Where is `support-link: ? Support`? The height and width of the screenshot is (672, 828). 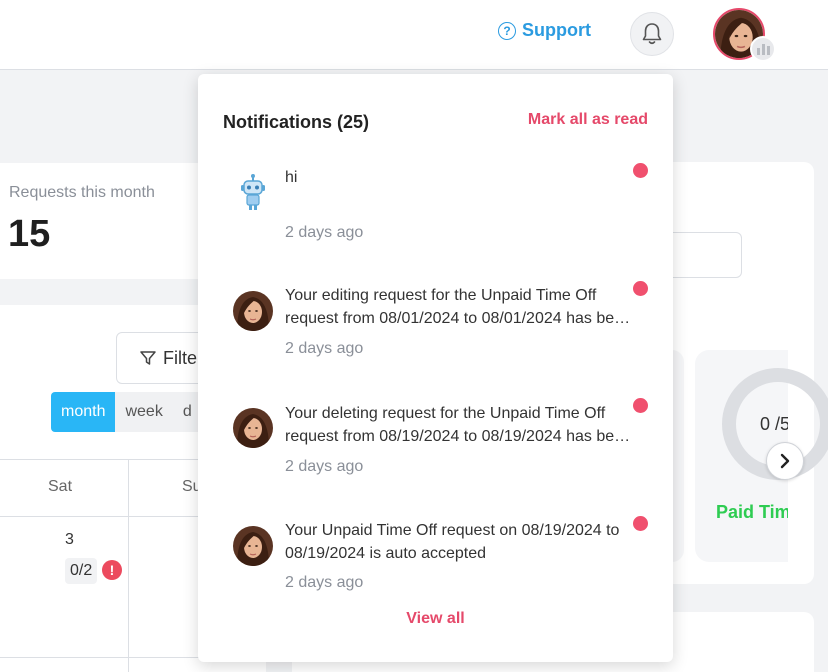
support-link: ? Support is located at coordinates (544, 30).